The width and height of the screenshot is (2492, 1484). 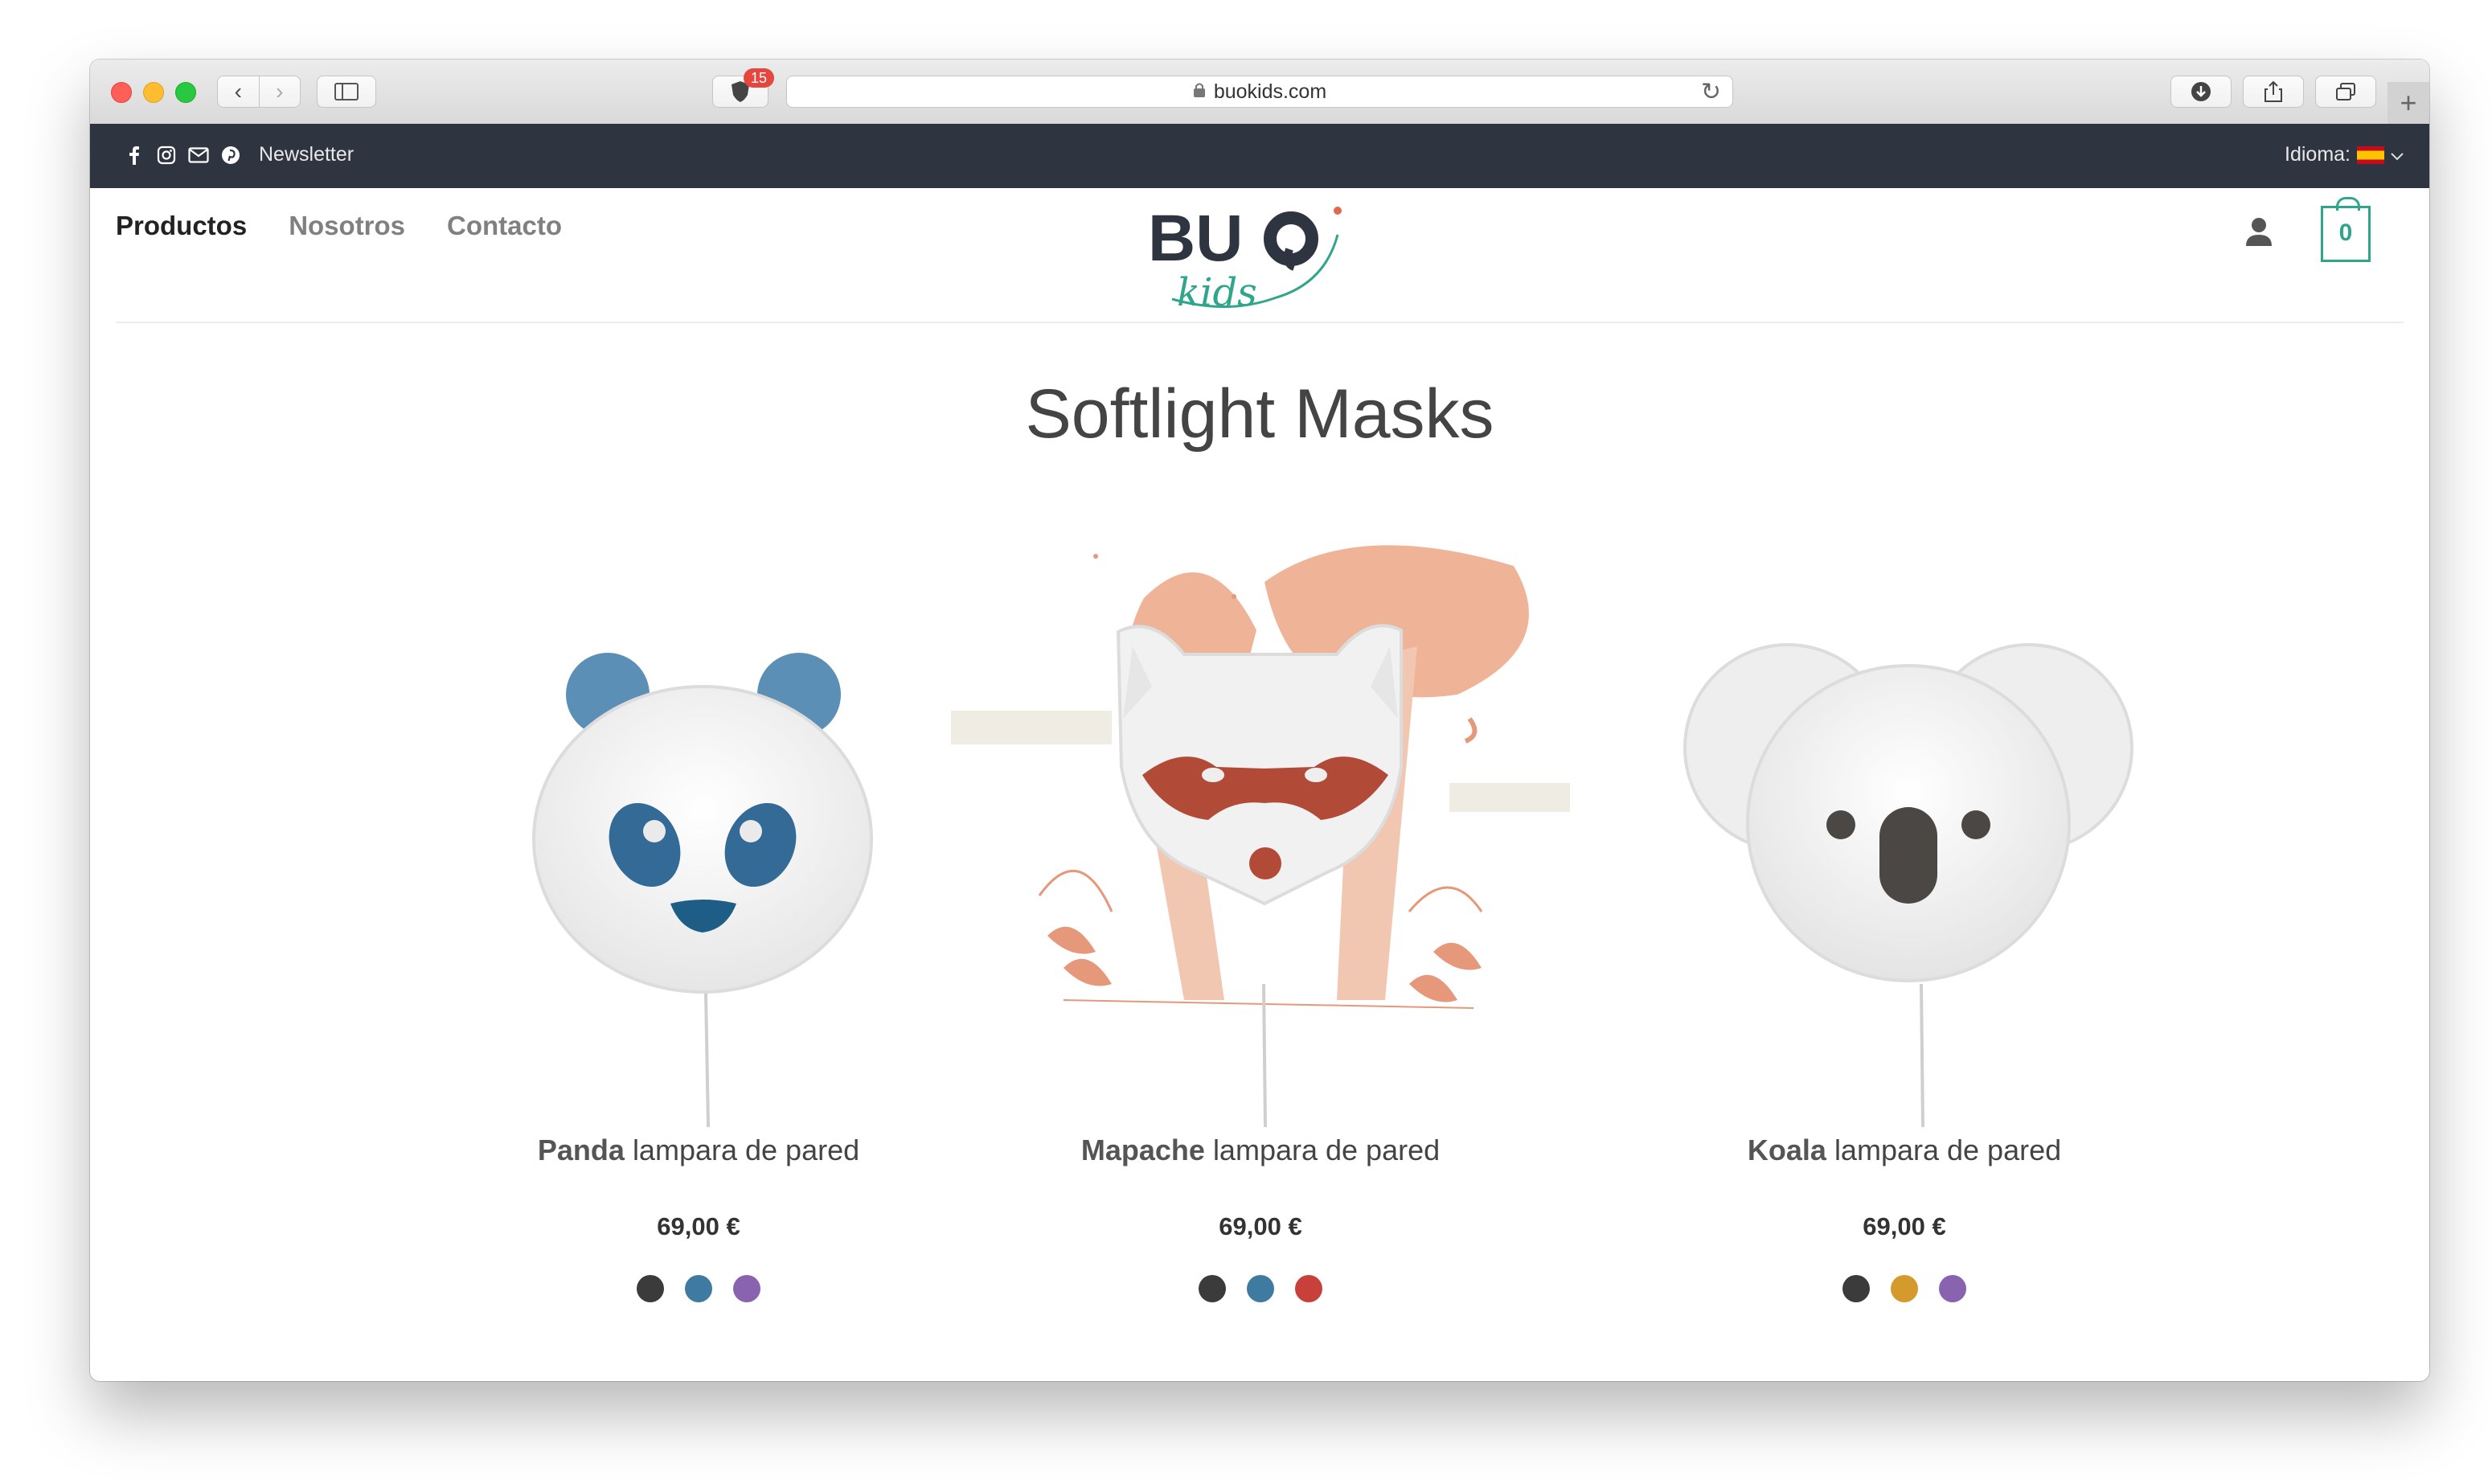 What do you see at coordinates (2397, 155) in the screenshot?
I see `chevron-down-icon` at bounding box center [2397, 155].